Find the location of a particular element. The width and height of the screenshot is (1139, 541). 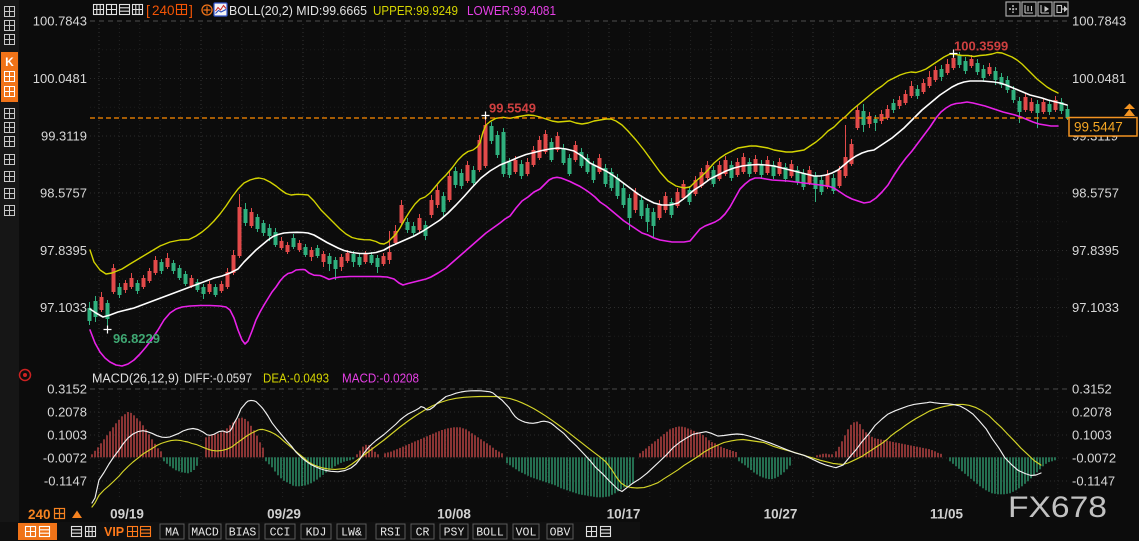

svg-text: MA is located at coordinates (172, 533).